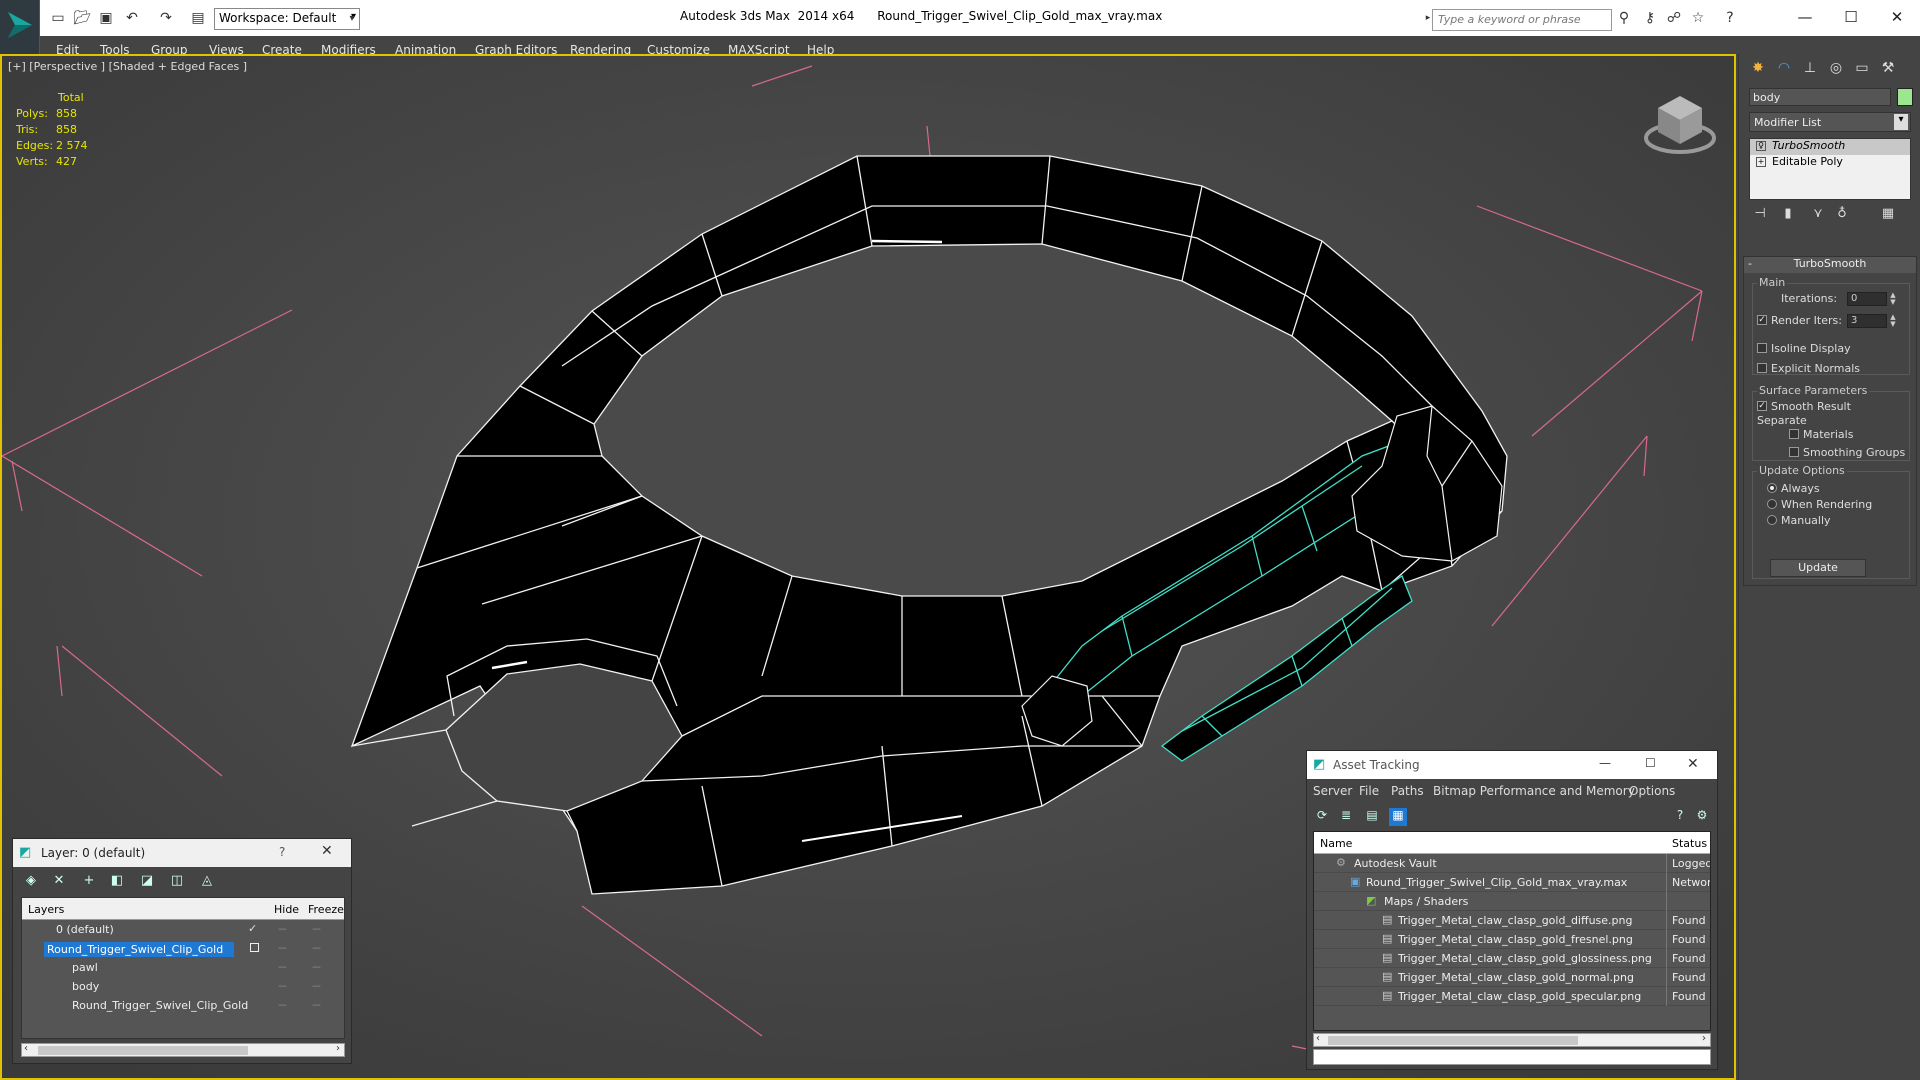 Image resolution: width=1920 pixels, height=1080 pixels. I want to click on asset-row: ◩ Maps / Shaders, so click(1512, 901).